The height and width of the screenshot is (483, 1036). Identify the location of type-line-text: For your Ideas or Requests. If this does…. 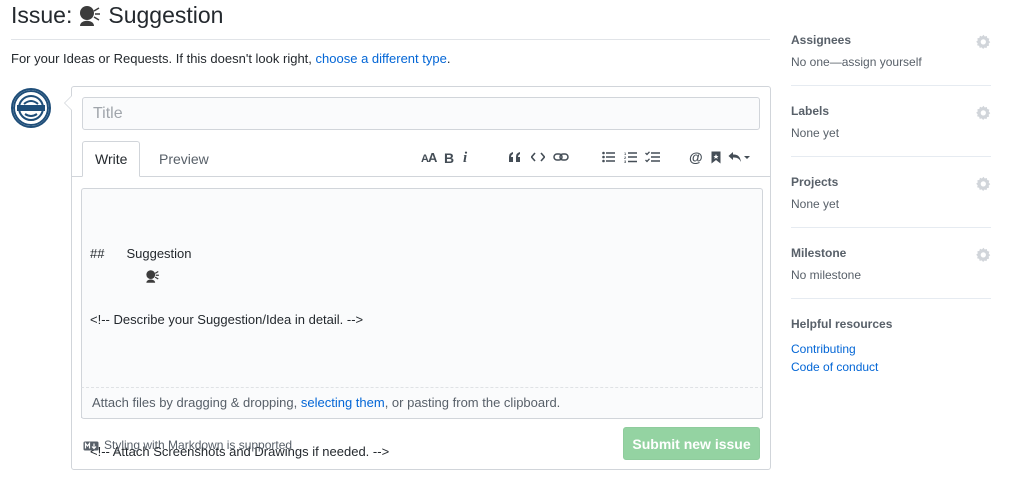
(161, 58).